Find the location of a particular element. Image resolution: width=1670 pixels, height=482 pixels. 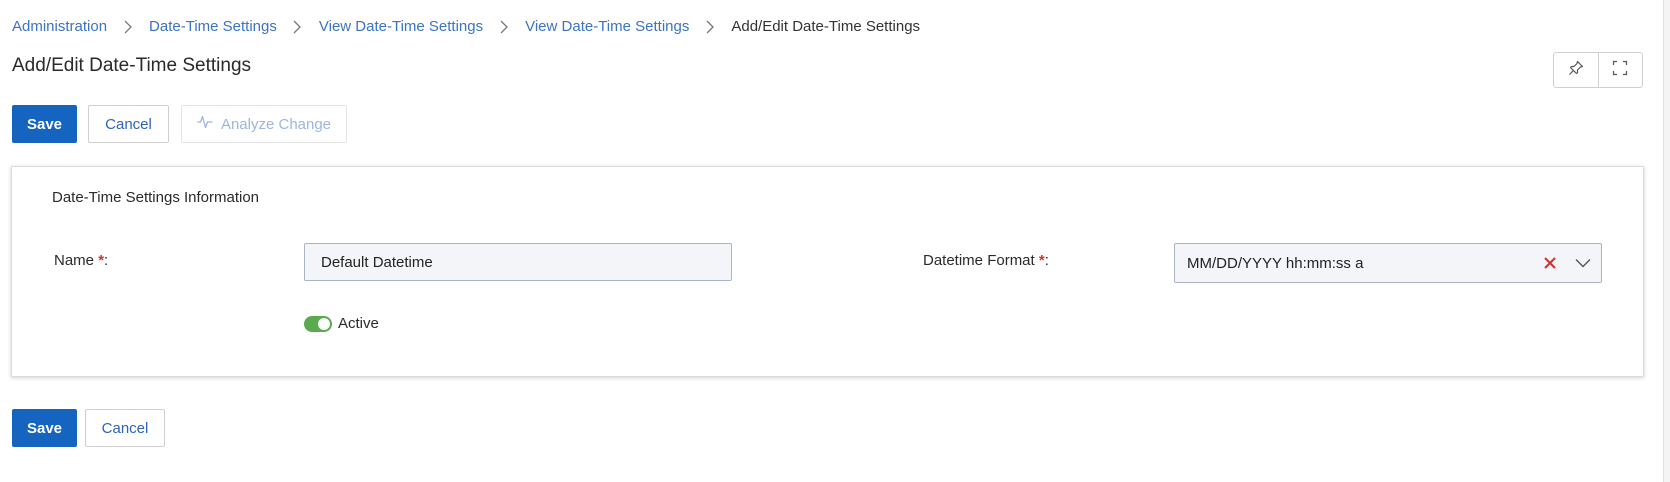

breadcrumb-view-date-time-settings: View Date-Time Settings is located at coordinates (401, 26).